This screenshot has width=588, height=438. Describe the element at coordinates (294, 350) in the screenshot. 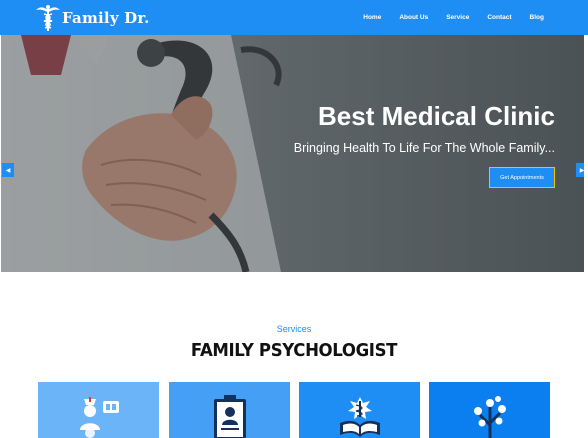

I see `section-title: FAMILY PSYCHOLOGIST` at that location.